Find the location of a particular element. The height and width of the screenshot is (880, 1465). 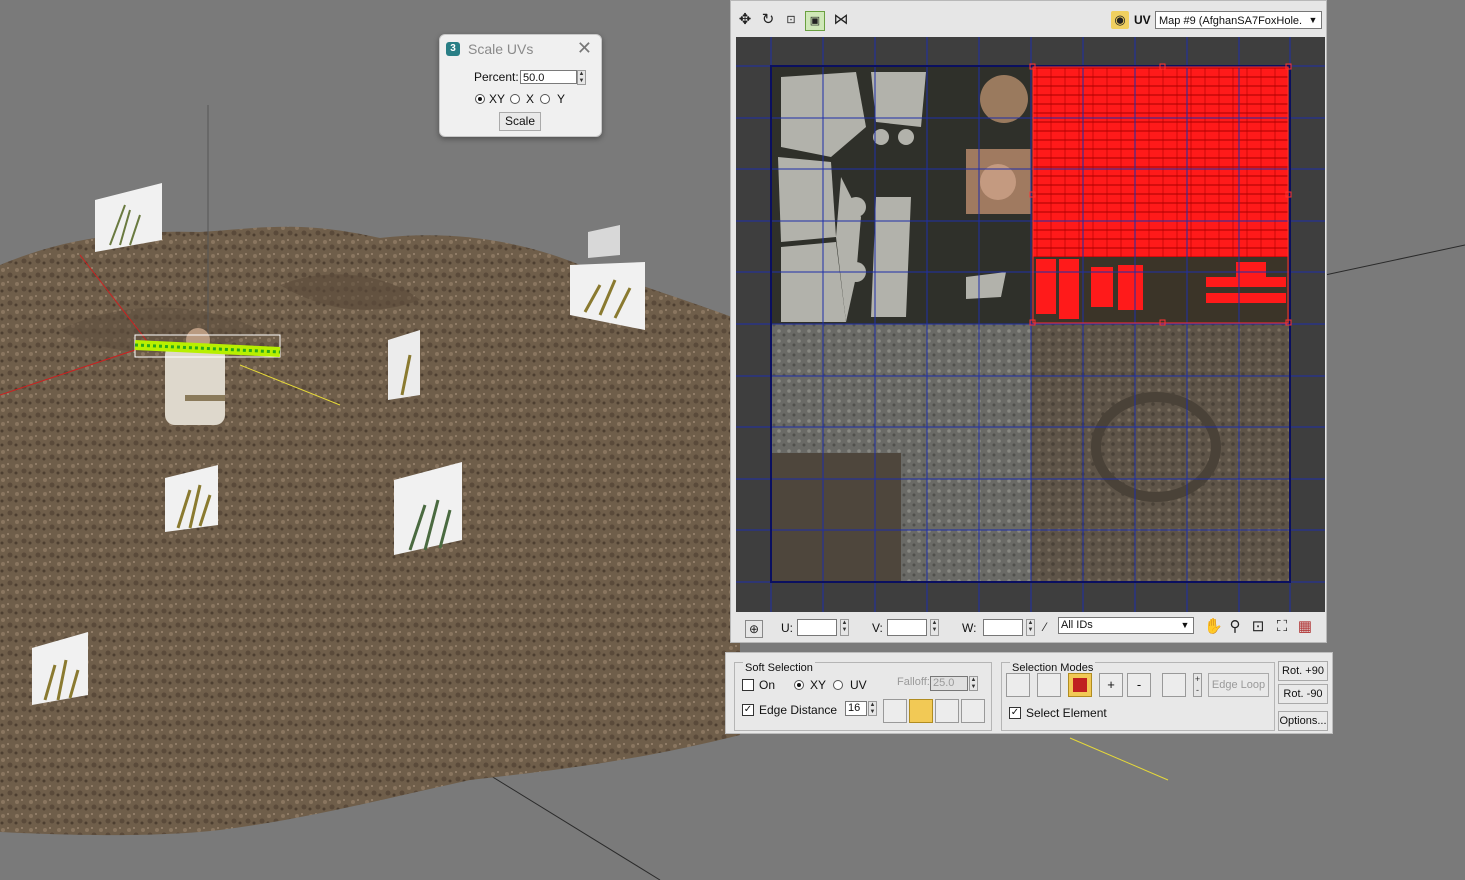

radio-y is located at coordinates (545, 99).